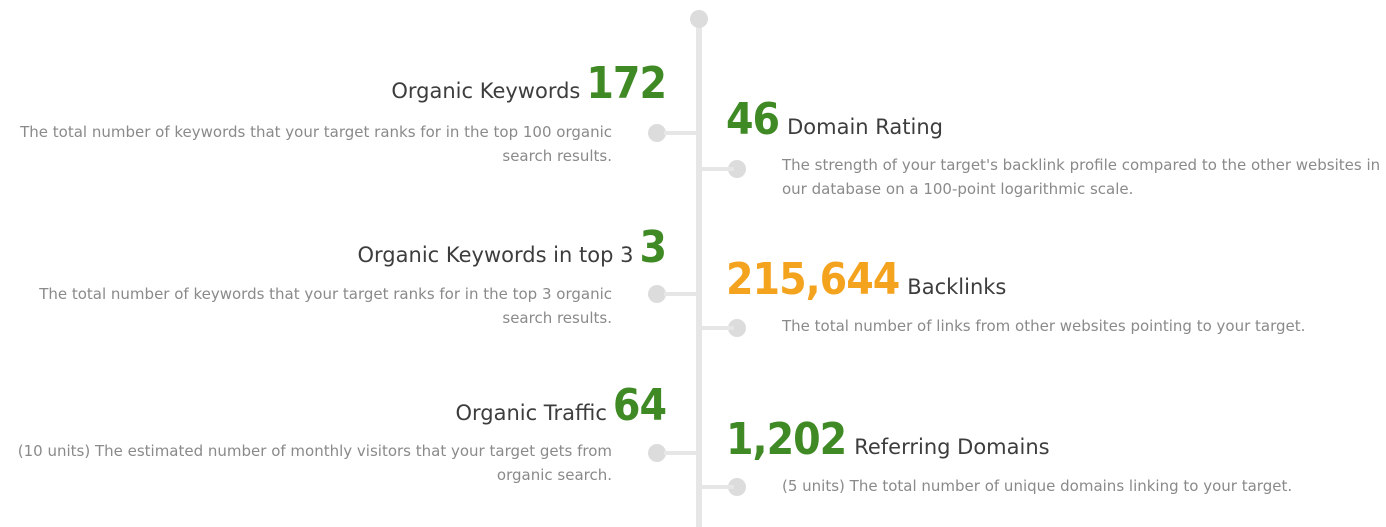  I want to click on referring-domains-connector, so click(717, 487).